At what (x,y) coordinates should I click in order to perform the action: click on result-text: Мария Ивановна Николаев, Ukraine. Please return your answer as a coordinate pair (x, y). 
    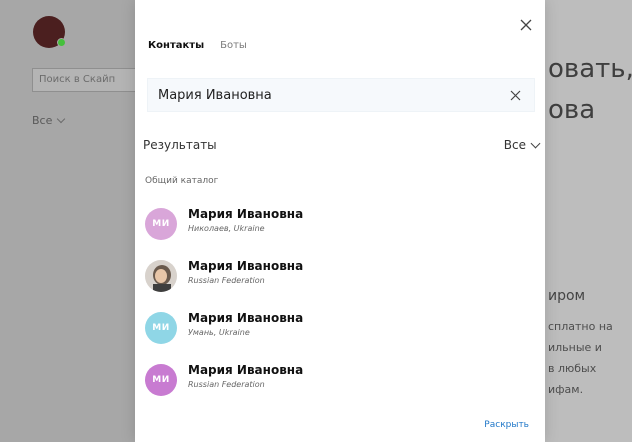
    Looking at the image, I should click on (245, 220).